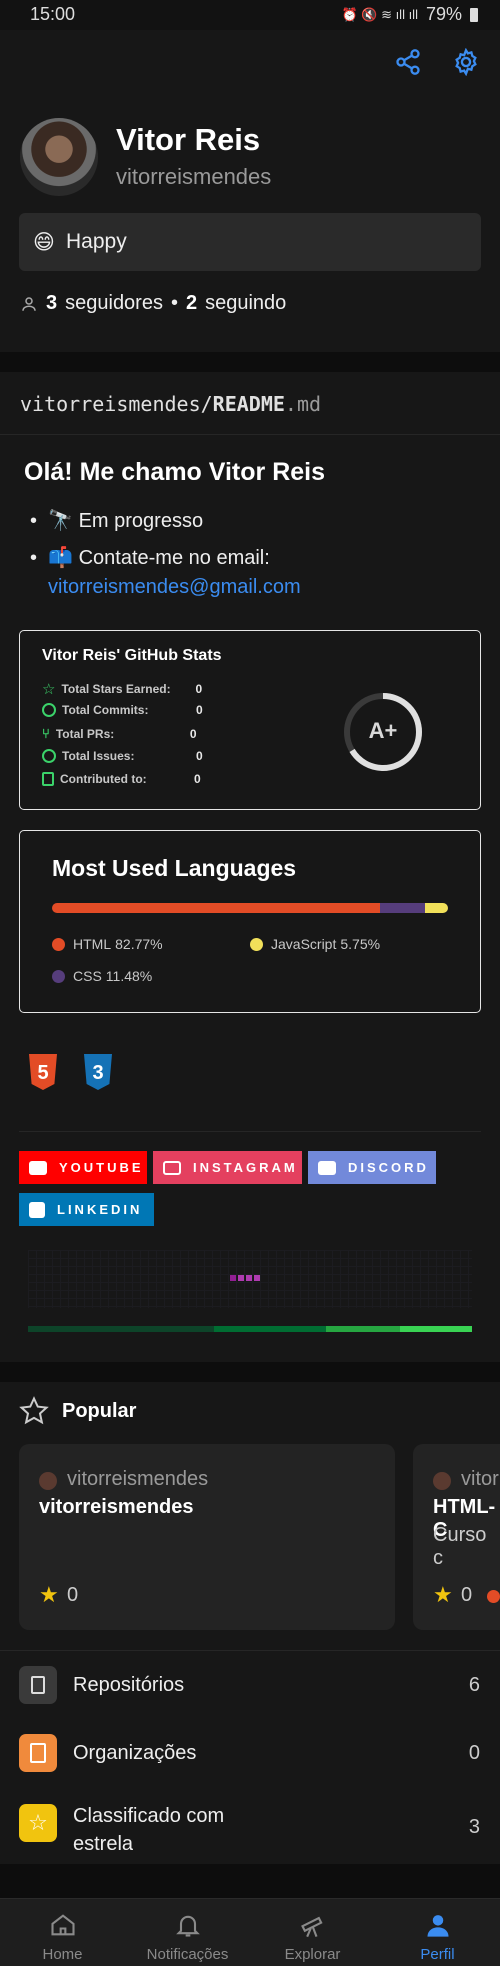 This screenshot has width=500, height=1966. I want to click on badge-label: YOUTUBE, so click(101, 1167).